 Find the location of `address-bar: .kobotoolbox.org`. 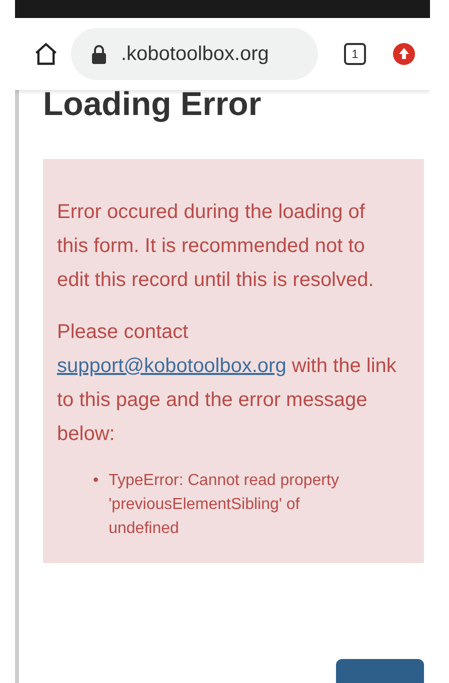

address-bar: .kobotoolbox.org is located at coordinates (194, 54).